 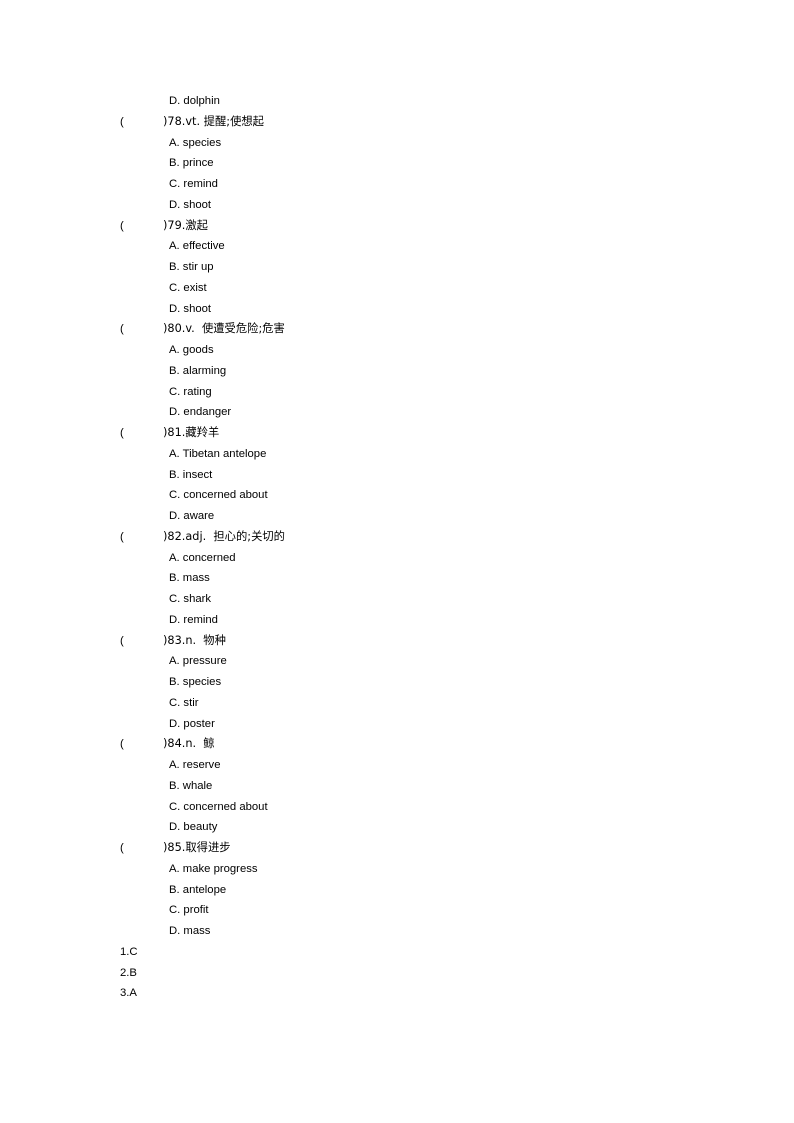 I want to click on answer-blank-84: (, so click(x=141, y=744).